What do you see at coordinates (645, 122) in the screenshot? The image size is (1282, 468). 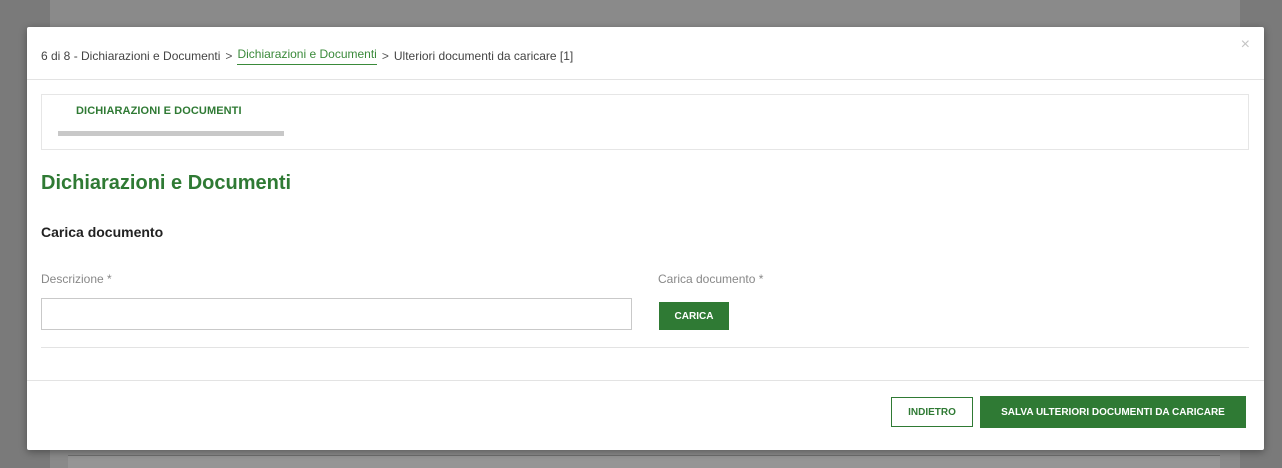 I see `tab-bar: DICHIARAZIONI E DOCUMENTI` at bounding box center [645, 122].